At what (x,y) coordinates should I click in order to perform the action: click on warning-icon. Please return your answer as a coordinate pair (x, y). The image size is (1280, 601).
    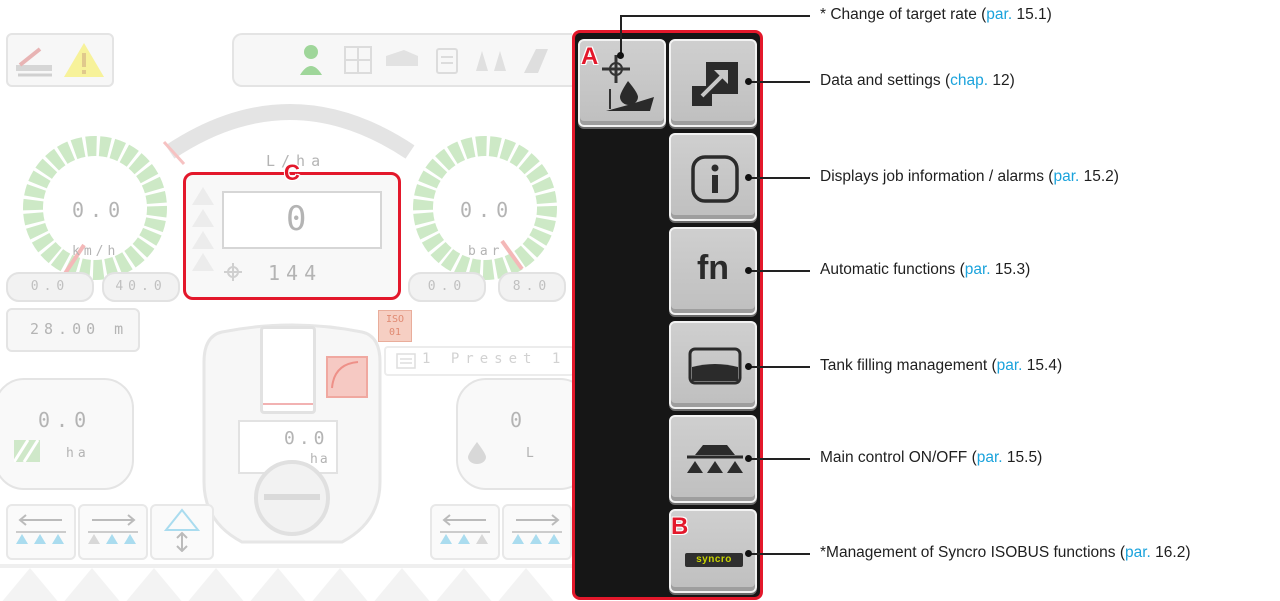
    Looking at the image, I should click on (84, 60).